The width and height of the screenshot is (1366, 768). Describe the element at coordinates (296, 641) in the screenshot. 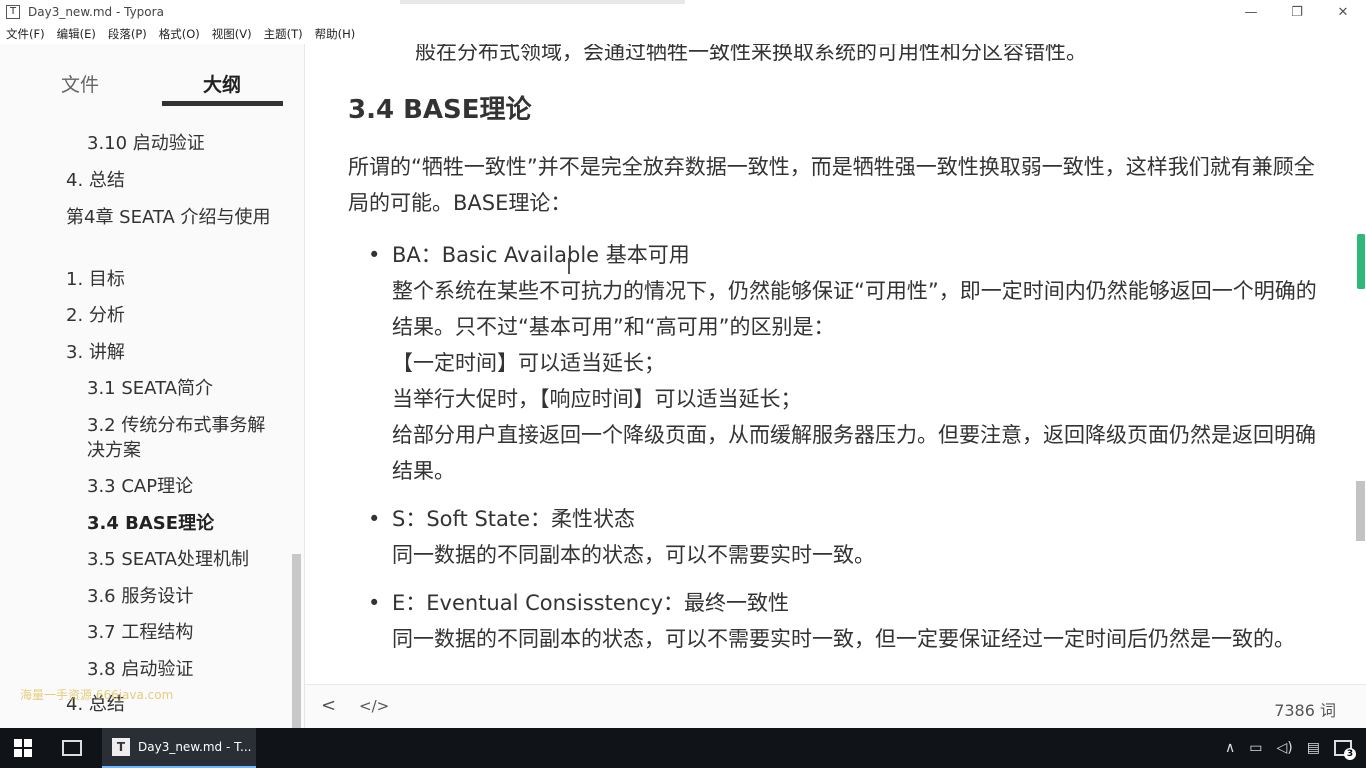

I see `sidebar-scrollbar` at that location.